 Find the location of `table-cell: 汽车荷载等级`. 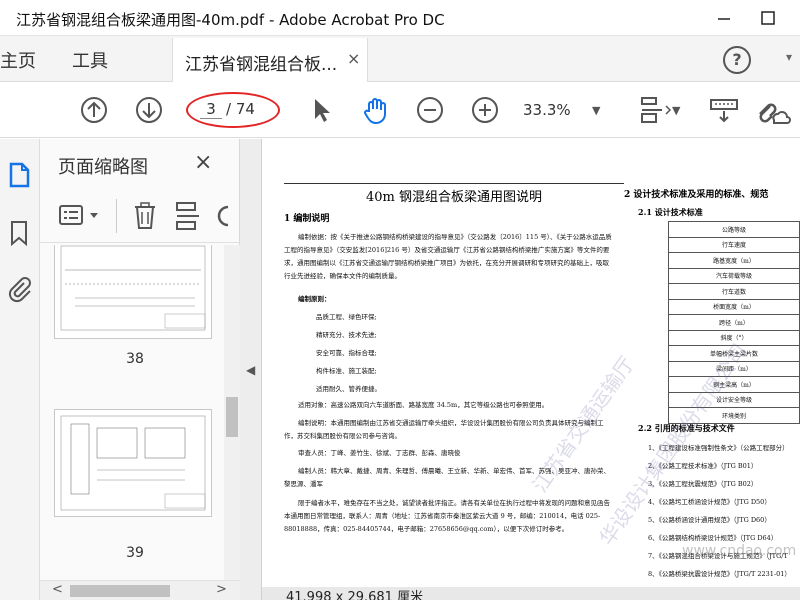

table-cell: 汽车荷载等级 is located at coordinates (734, 275).